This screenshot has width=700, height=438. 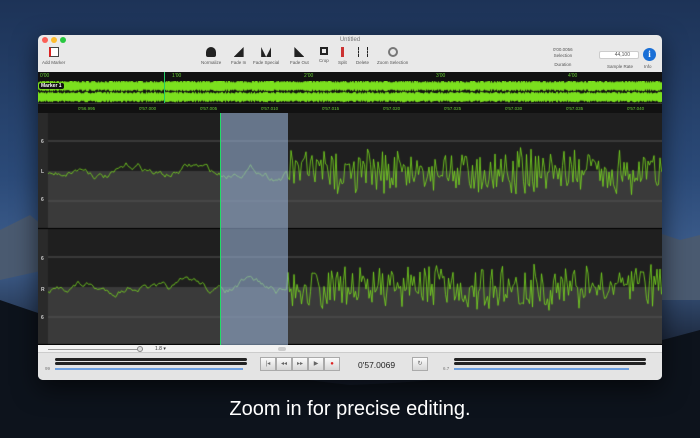 What do you see at coordinates (211, 52) in the screenshot?
I see `normalize-icon` at bounding box center [211, 52].